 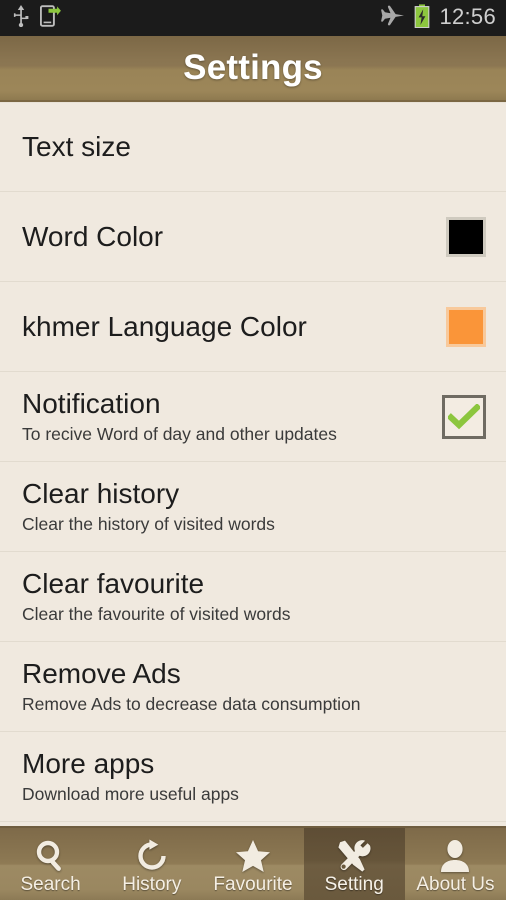 I want to click on status-bar-clock: 12:56, so click(x=467, y=16).